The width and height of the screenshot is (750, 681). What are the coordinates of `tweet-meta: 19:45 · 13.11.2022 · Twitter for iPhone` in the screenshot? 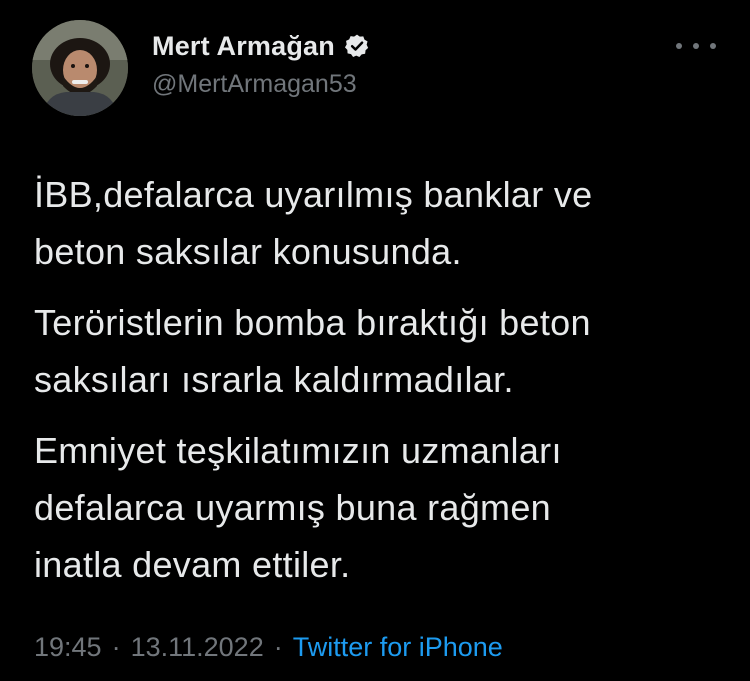 It's located at (268, 647).